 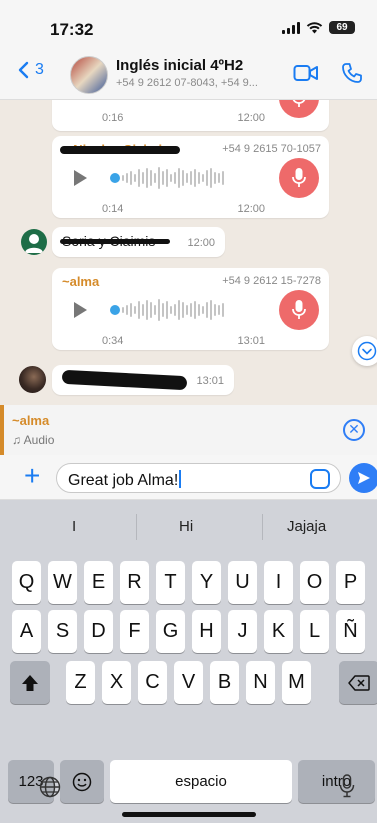 I want to click on back-button: 3, so click(x=31, y=70).